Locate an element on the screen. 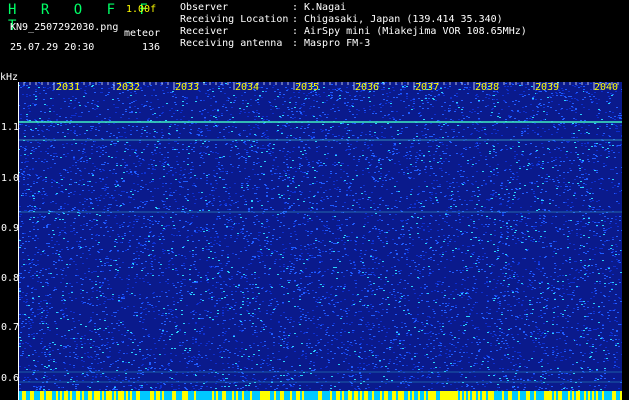 Image resolution: width=629 pixels, height=400 pixels. info-value: Chigasaki, Japan (139.414 35.340) is located at coordinates (403, 19).